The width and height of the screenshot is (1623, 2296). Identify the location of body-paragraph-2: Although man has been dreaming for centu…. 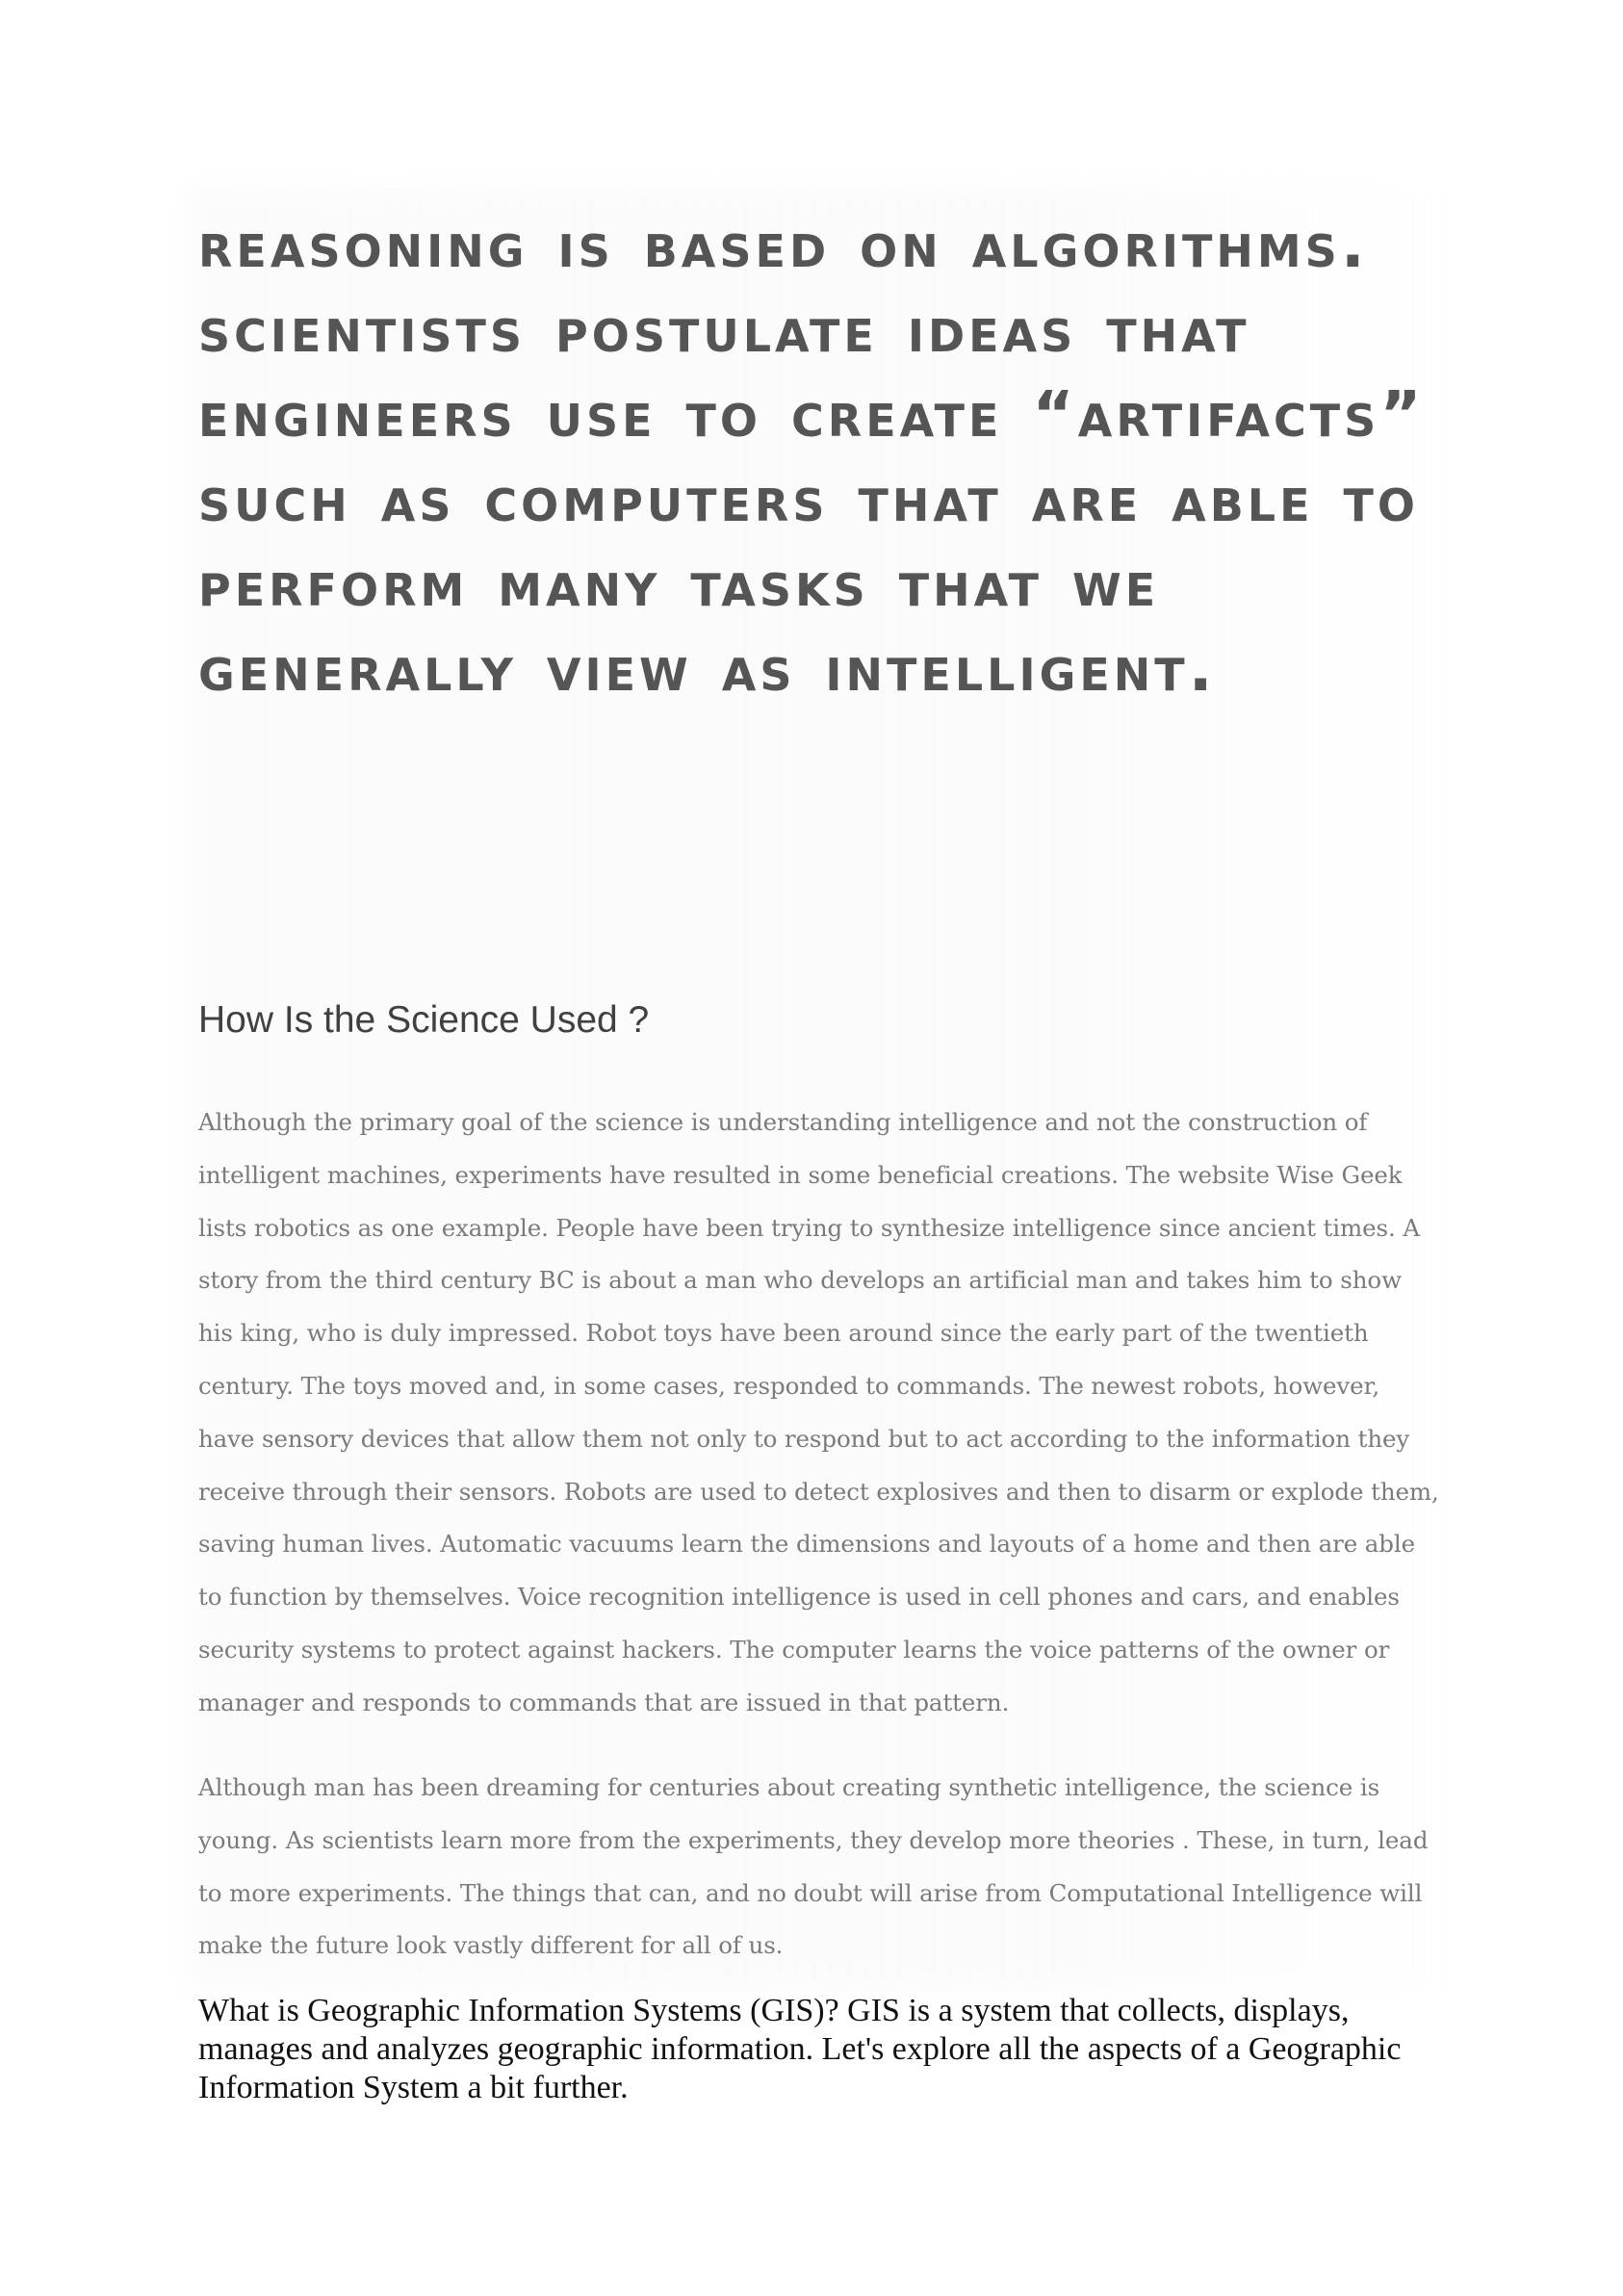
(813, 1866).